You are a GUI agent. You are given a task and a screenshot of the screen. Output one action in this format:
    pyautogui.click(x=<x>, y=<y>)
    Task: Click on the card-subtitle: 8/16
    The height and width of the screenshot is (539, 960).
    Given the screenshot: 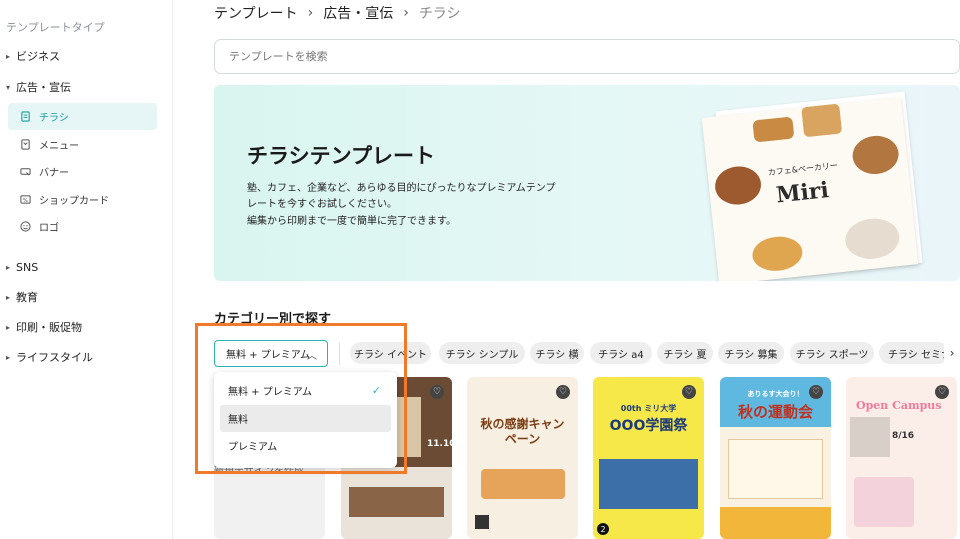 What is the action you would take?
    pyautogui.click(x=903, y=436)
    